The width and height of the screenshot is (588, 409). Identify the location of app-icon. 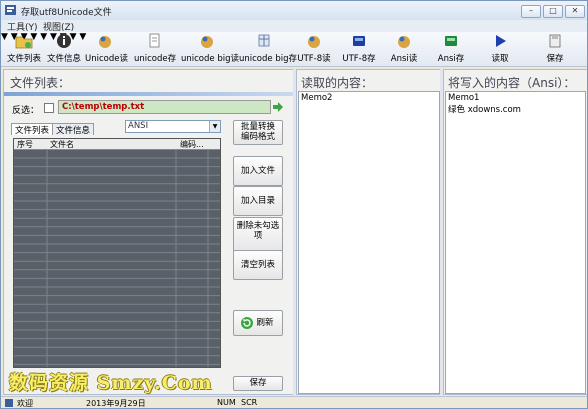
(10, 10).